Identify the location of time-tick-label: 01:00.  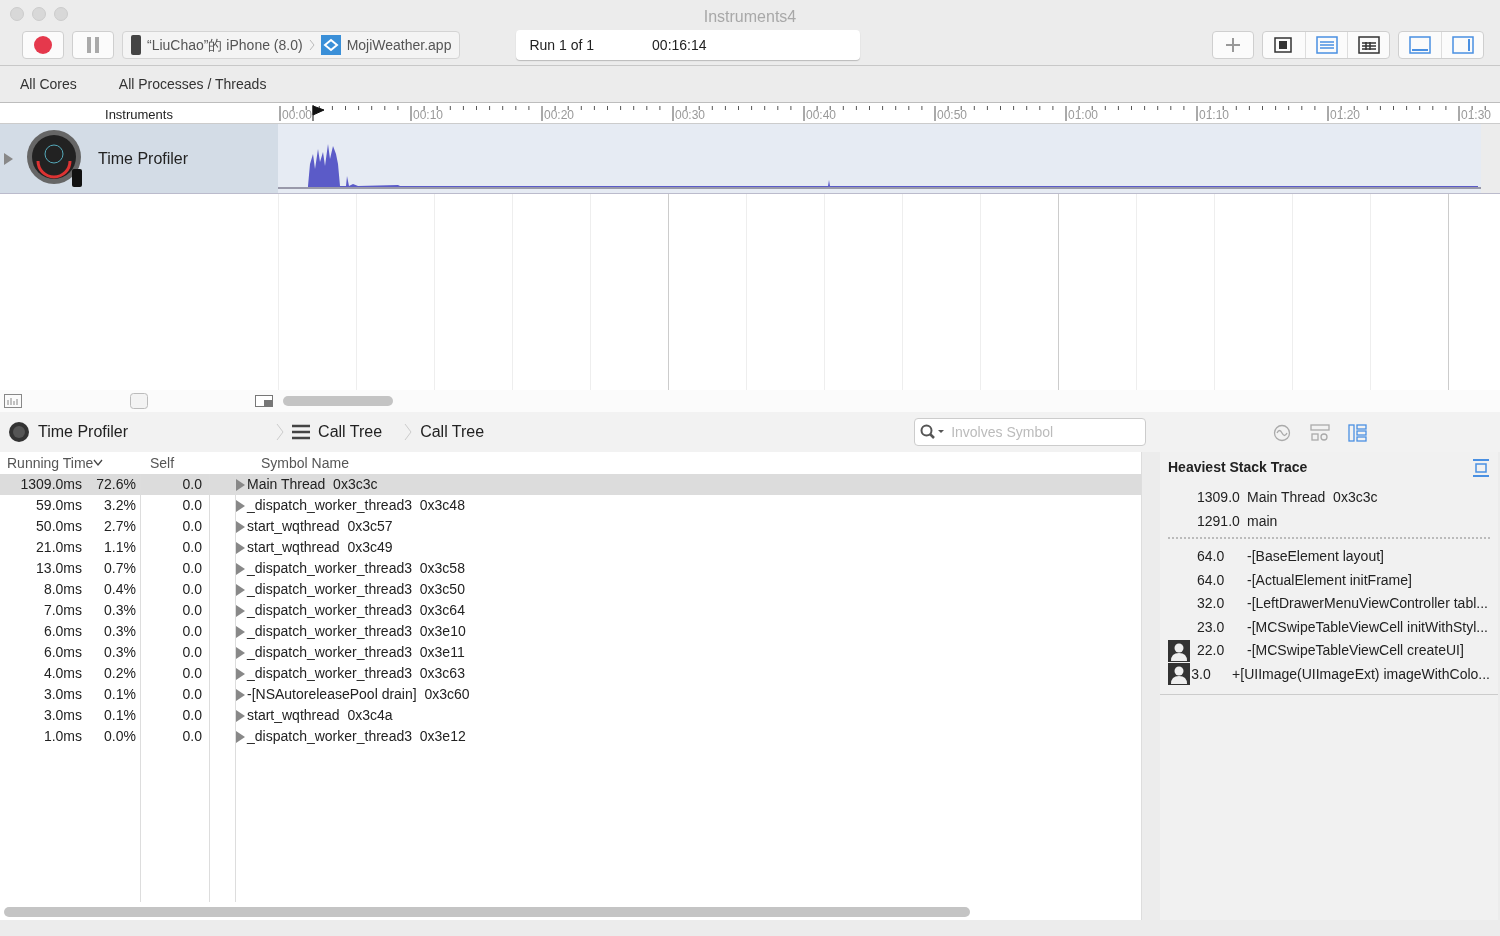
(1083, 115).